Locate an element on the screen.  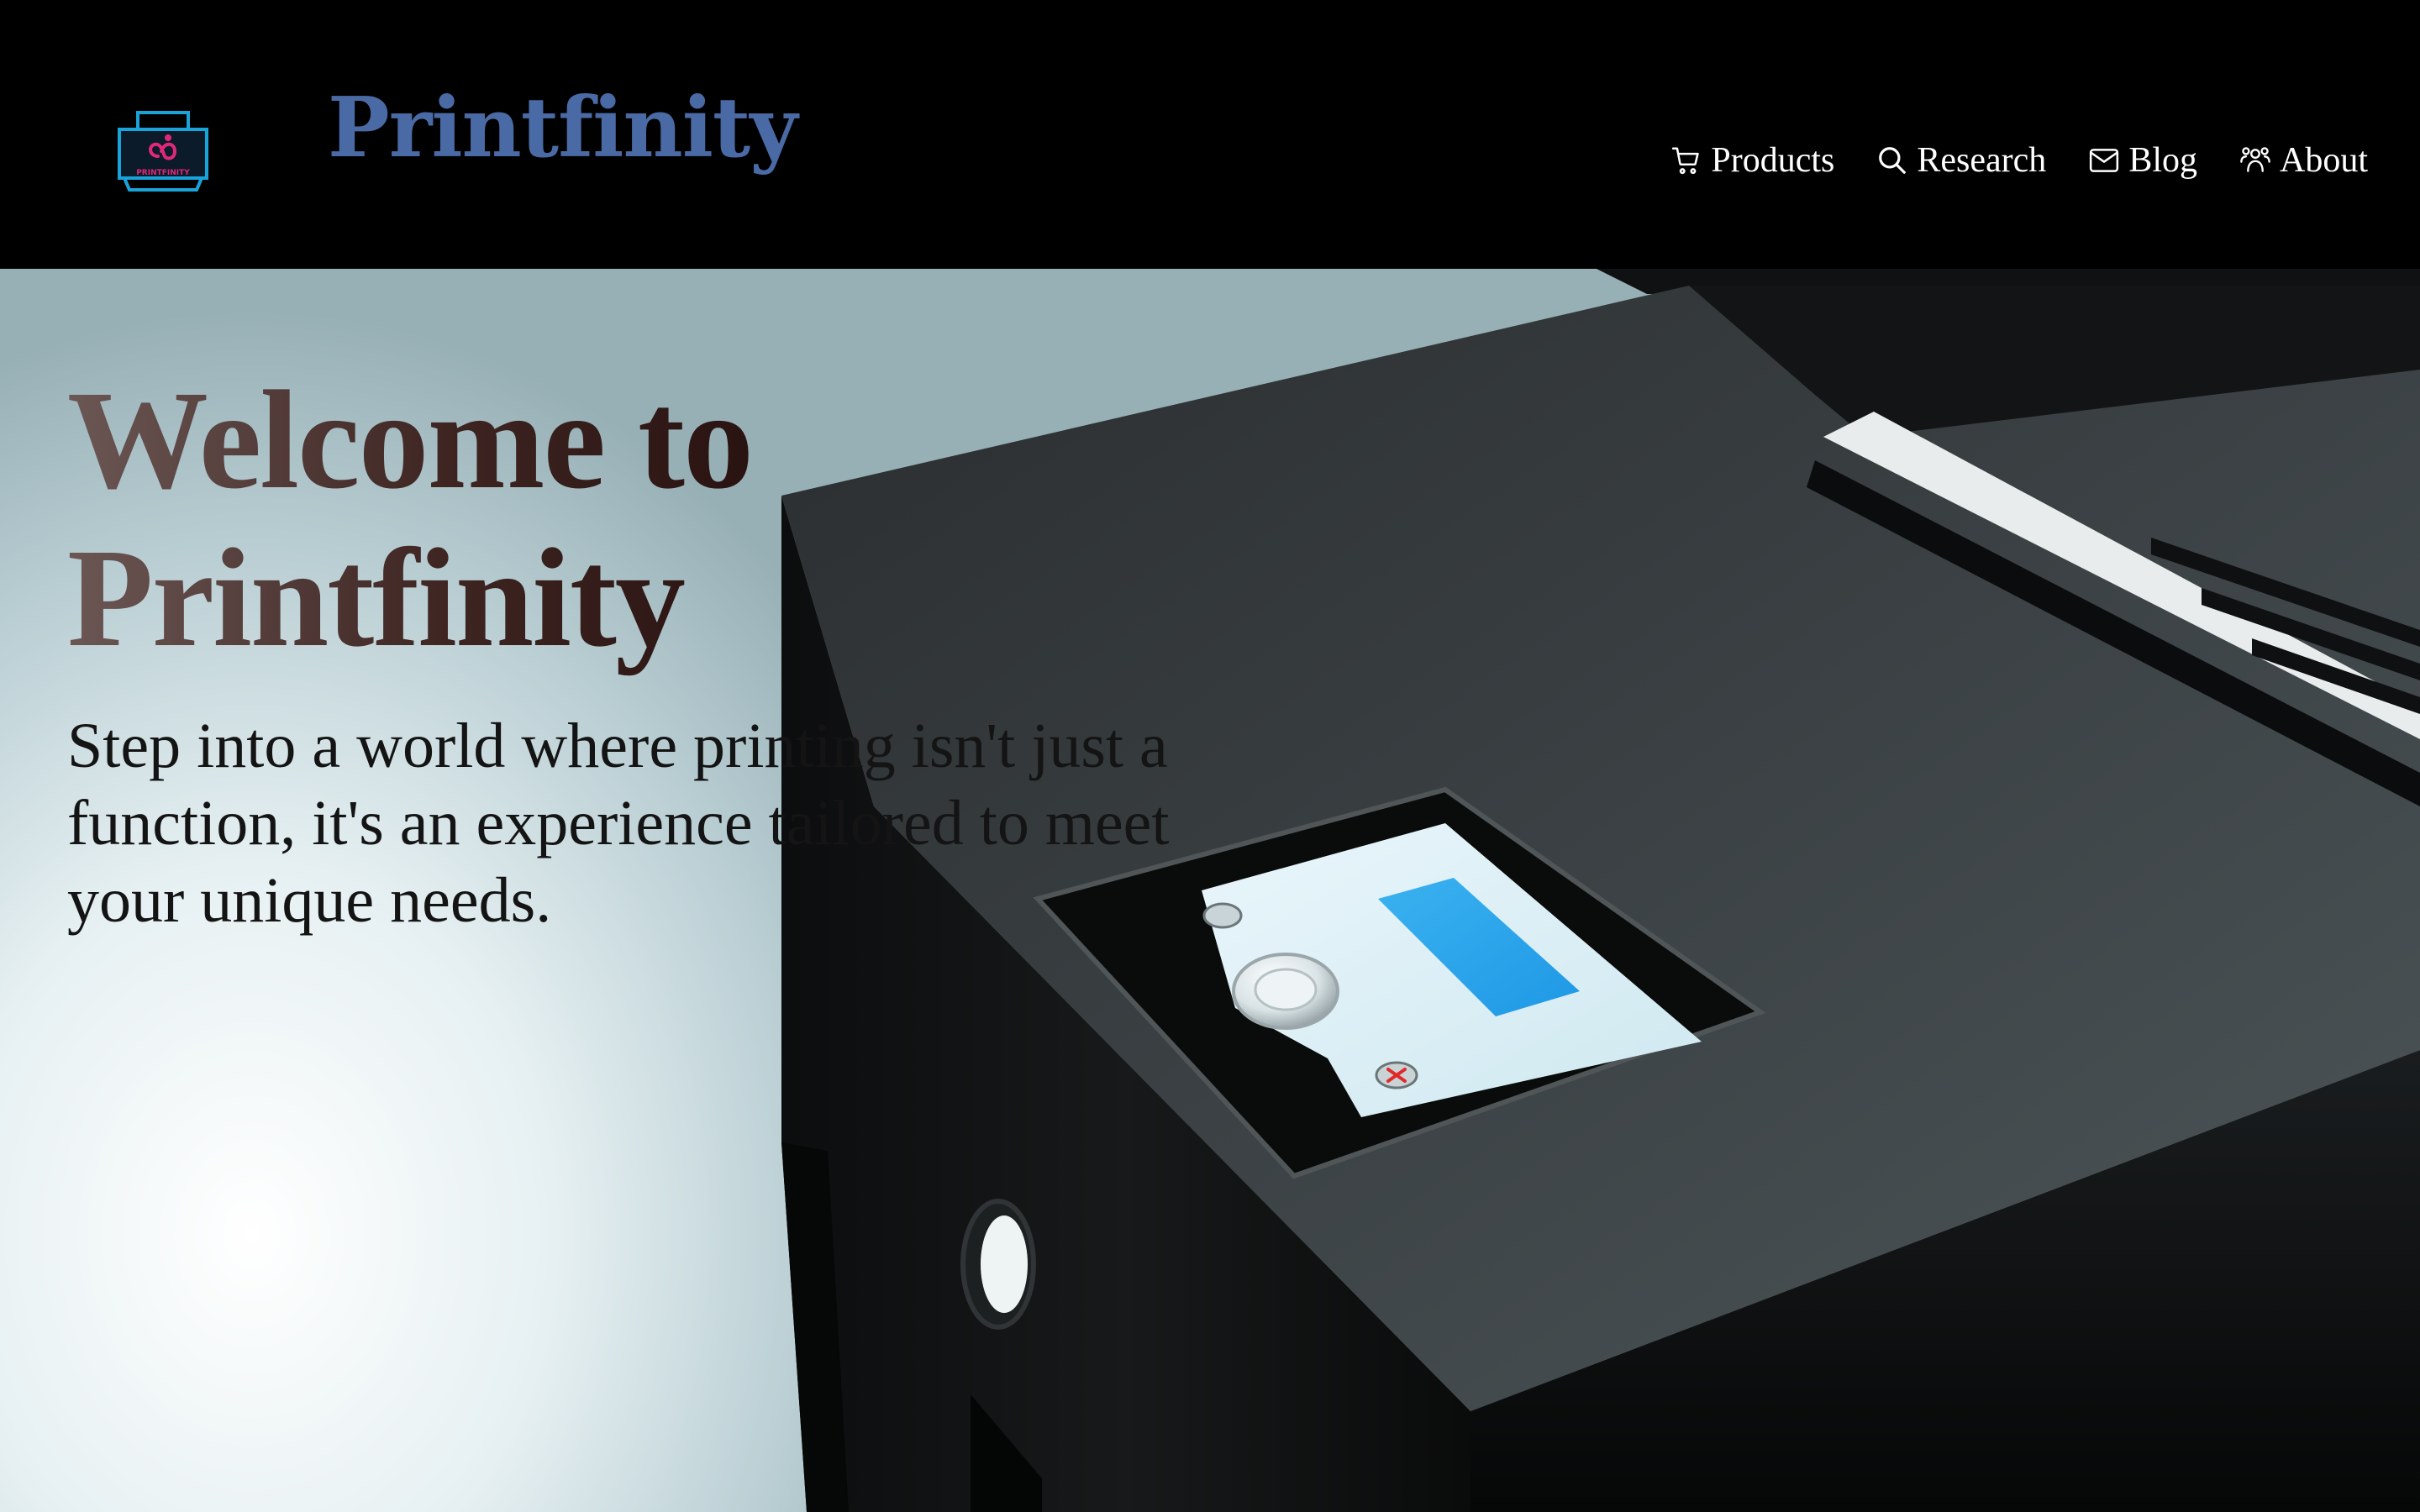
nav-research-label: Research is located at coordinates (1982, 160).